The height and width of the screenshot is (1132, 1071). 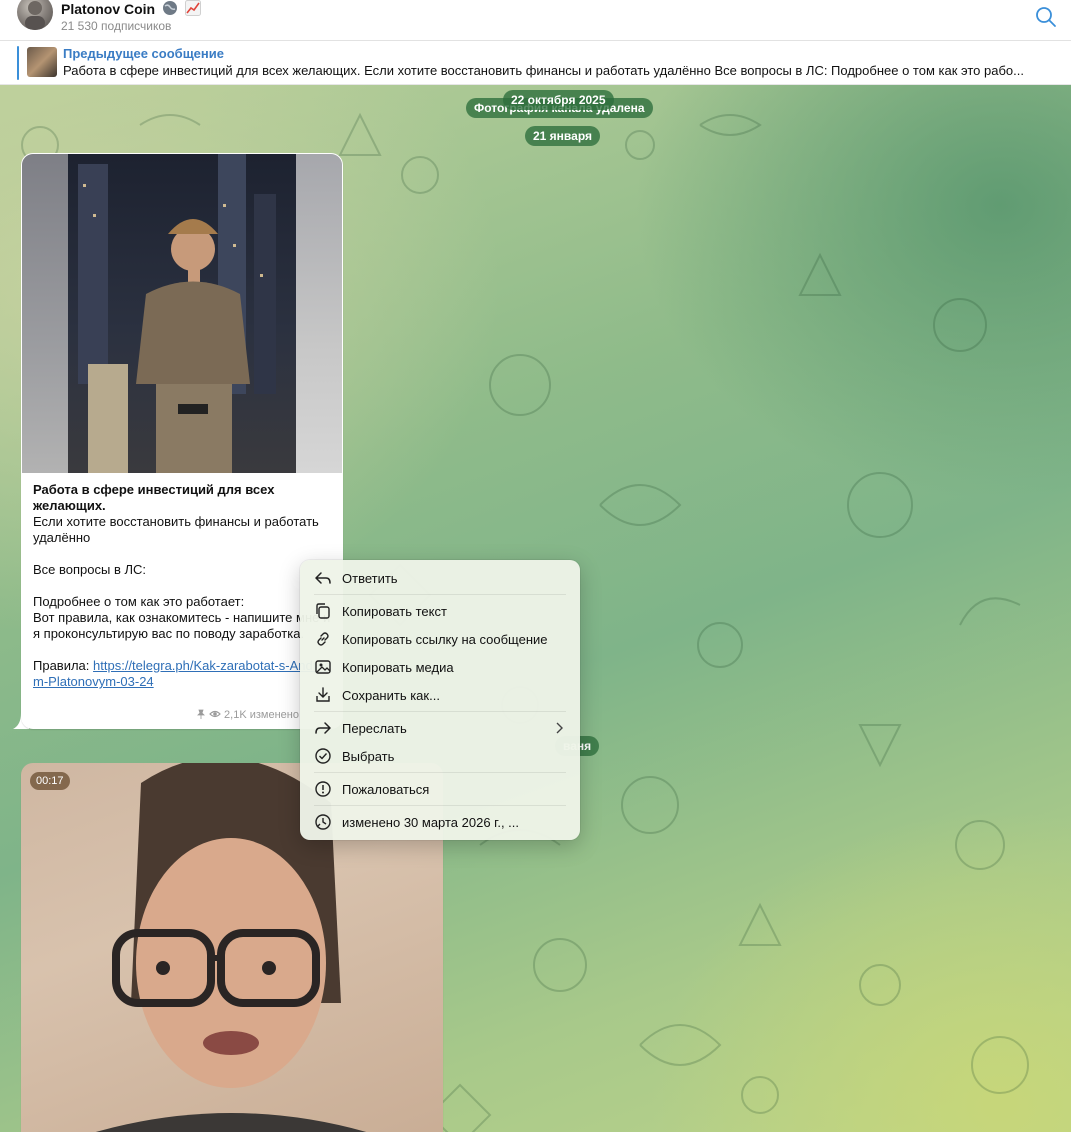 I want to click on menu-item-forward: Переслать, so click(x=440, y=728).